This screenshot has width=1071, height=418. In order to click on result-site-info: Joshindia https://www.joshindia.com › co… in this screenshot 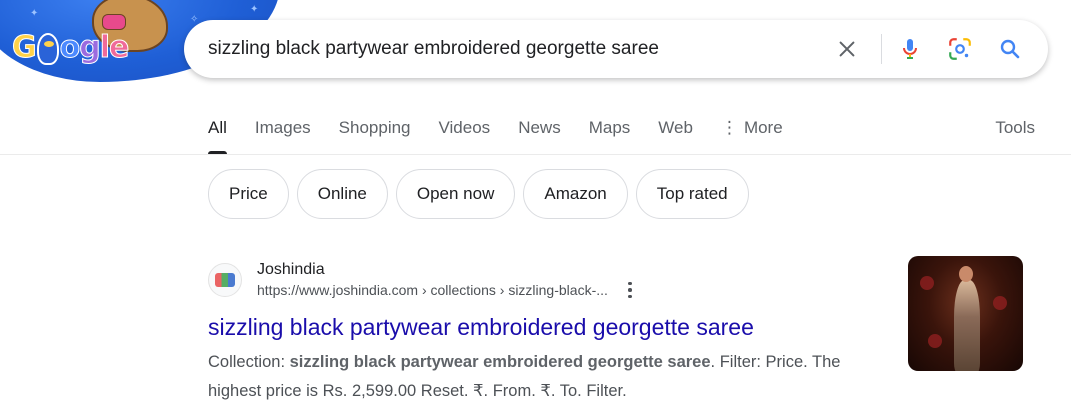, I will do `click(553, 280)`.